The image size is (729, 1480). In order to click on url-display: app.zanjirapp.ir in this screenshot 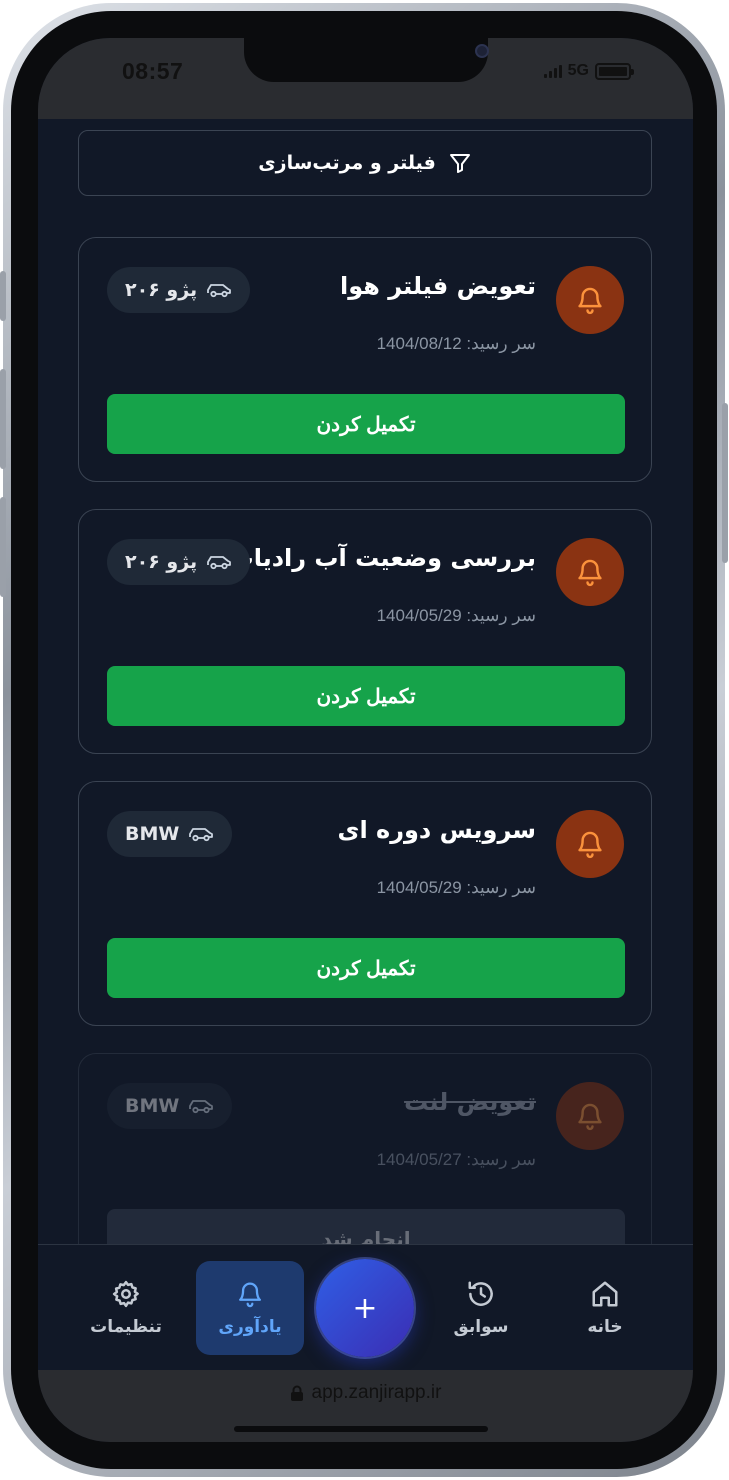, I will do `click(365, 1393)`.